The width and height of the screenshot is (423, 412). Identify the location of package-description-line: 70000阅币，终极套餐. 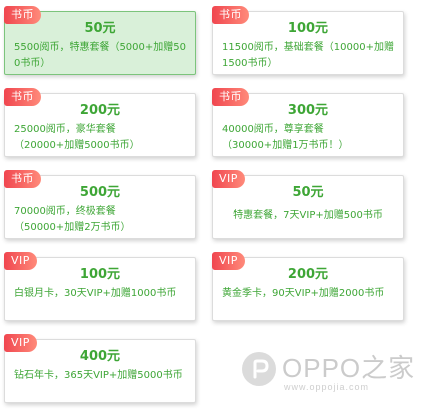
(65, 211).